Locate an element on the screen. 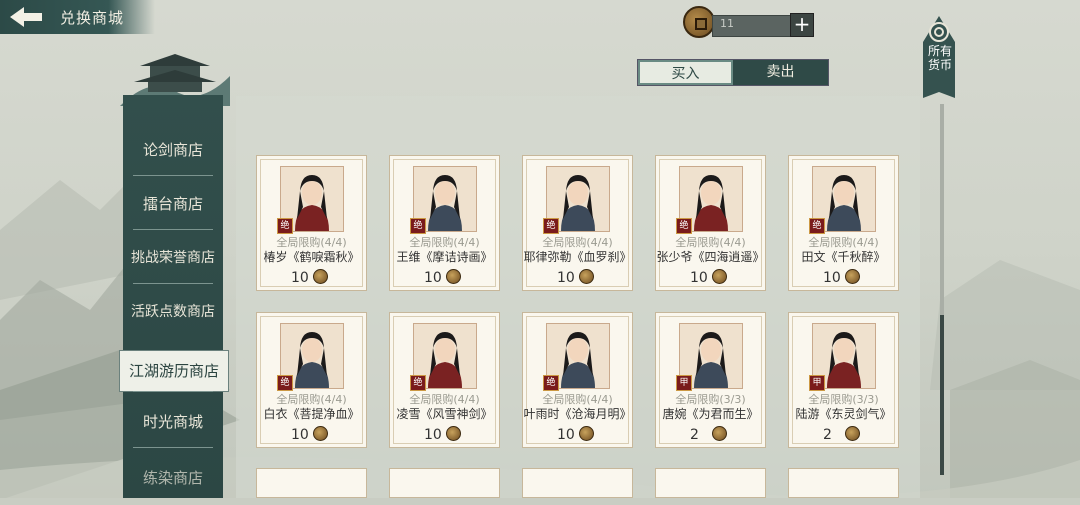 Image resolution: width=1080 pixels, height=505 pixels. header-bar: 兑换商城 is located at coordinates (77, 17).